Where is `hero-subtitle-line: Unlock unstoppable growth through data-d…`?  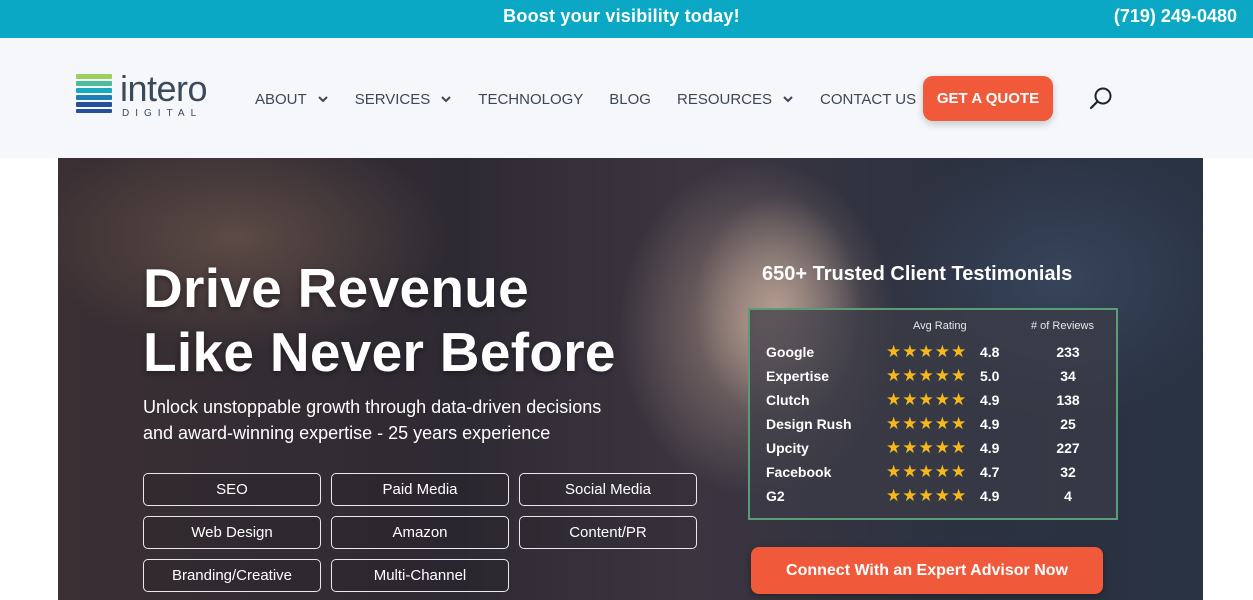
hero-subtitle-line: Unlock unstoppable growth through data-d… is located at coordinates (372, 407).